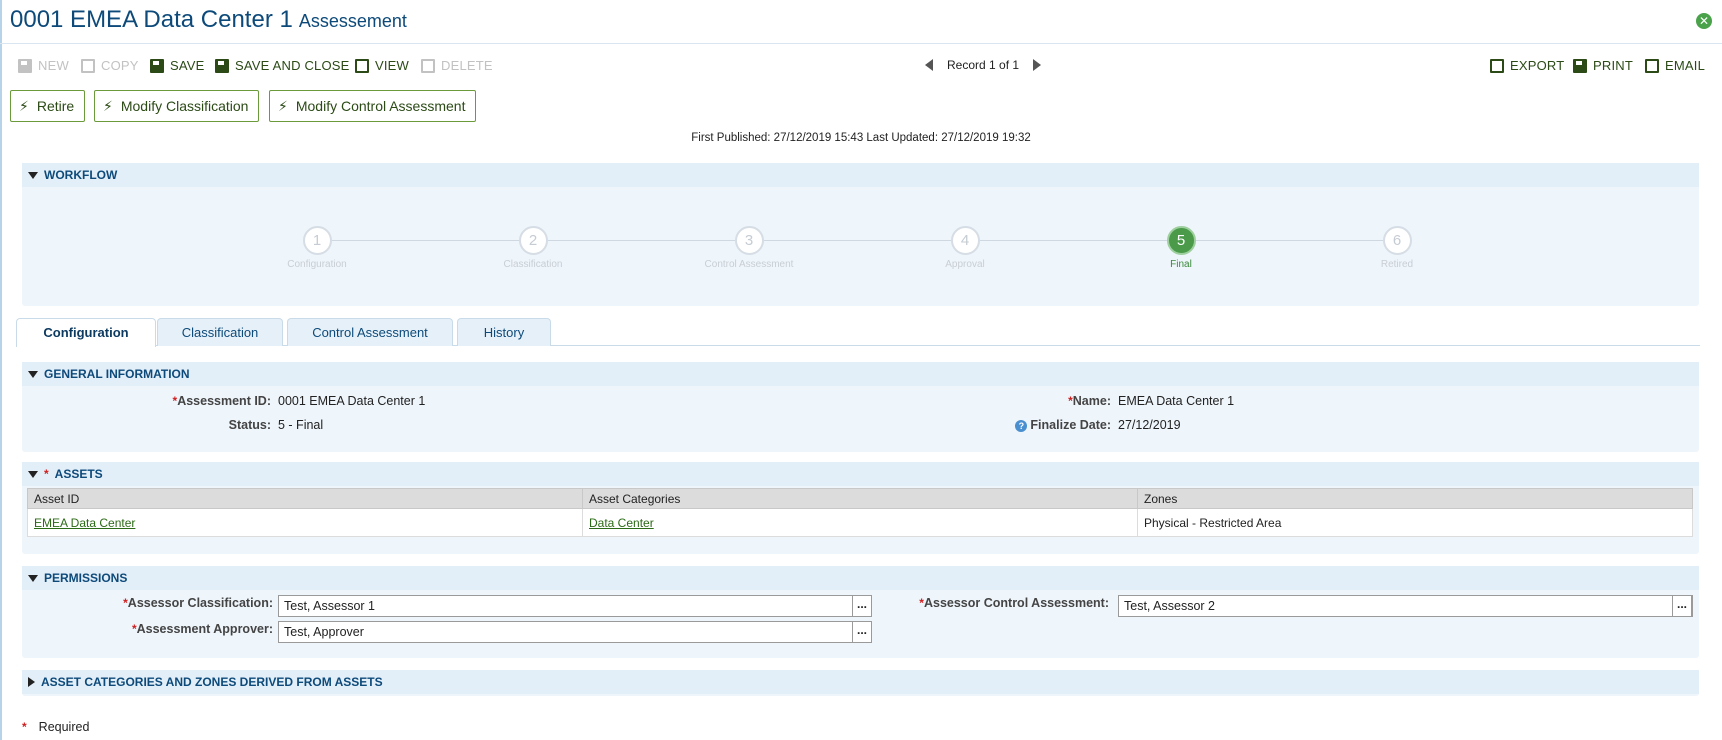 The width and height of the screenshot is (1722, 740). Describe the element at coordinates (1037, 65) in the screenshot. I see `next-record-icon` at that location.